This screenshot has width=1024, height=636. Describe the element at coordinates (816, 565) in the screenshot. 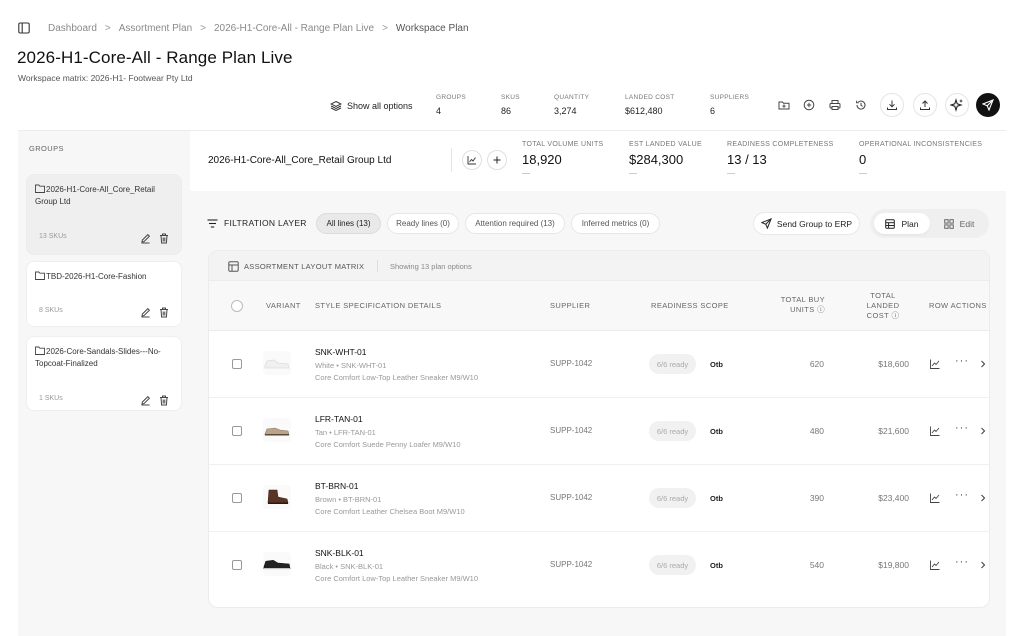

I see `row-buy-units: 540` at that location.